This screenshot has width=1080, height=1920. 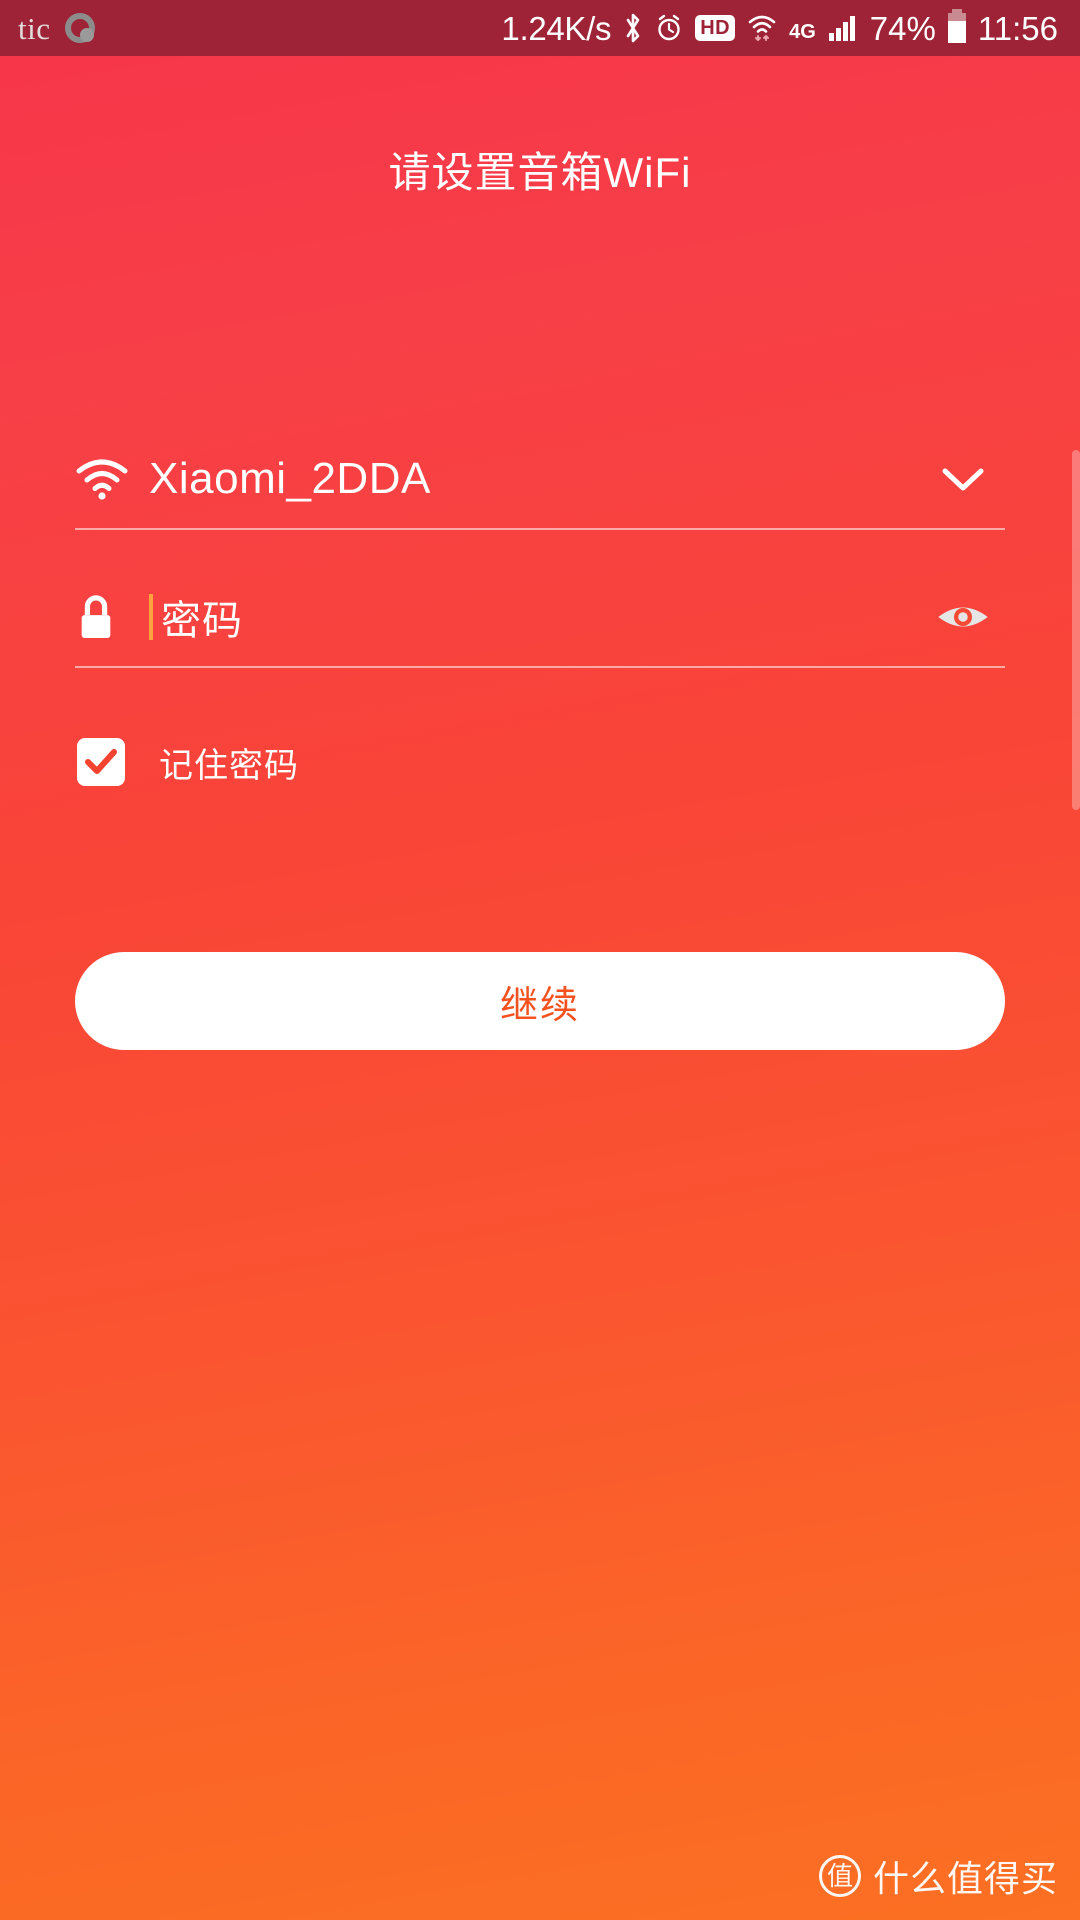 I want to click on password-field-row: 密码, so click(x=540, y=618).